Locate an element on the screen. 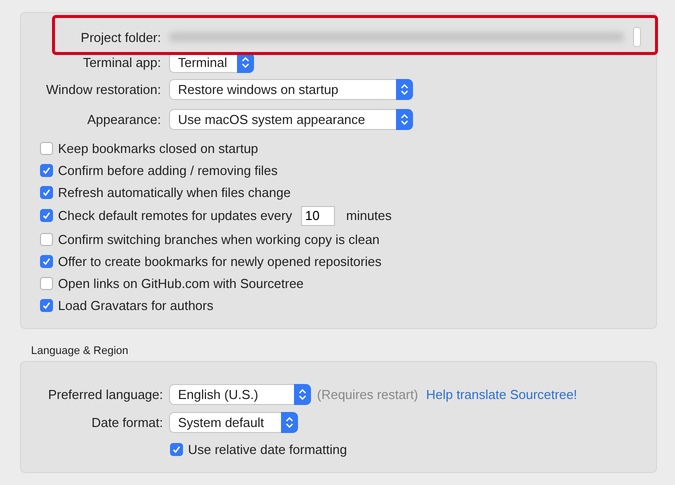  option-label: Keep bookmarks closed on startup is located at coordinates (158, 148).